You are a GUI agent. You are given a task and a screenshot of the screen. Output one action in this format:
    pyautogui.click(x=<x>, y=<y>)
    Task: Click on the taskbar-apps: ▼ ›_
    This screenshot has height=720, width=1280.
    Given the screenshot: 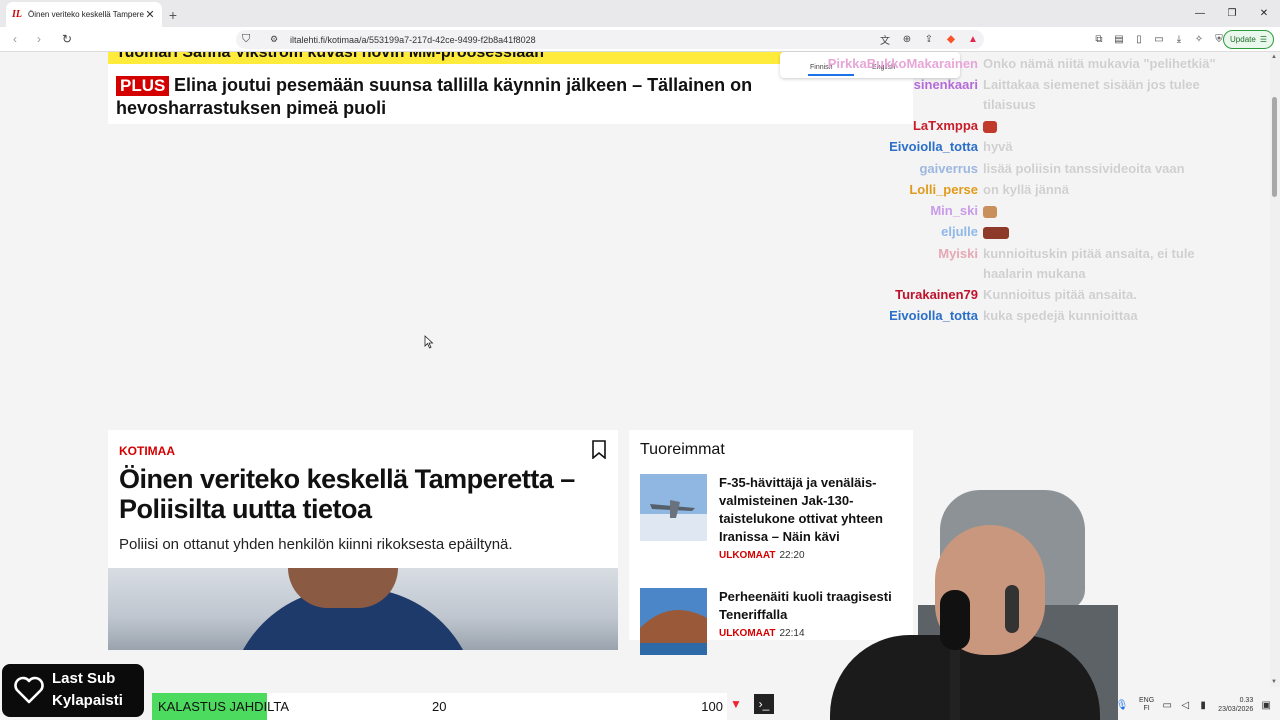 What is the action you would take?
    pyautogui.click(x=750, y=704)
    